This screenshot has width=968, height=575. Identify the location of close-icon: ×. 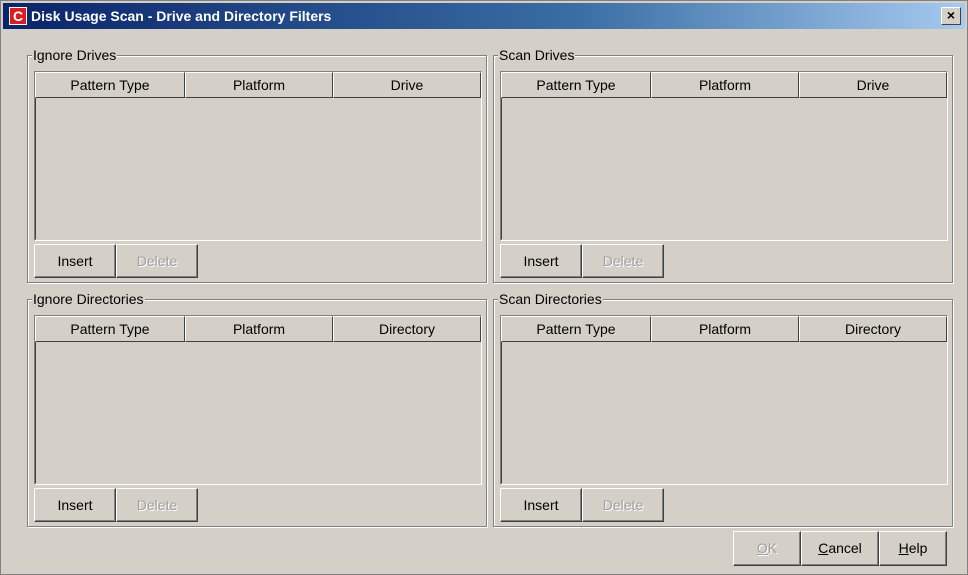
(951, 15).